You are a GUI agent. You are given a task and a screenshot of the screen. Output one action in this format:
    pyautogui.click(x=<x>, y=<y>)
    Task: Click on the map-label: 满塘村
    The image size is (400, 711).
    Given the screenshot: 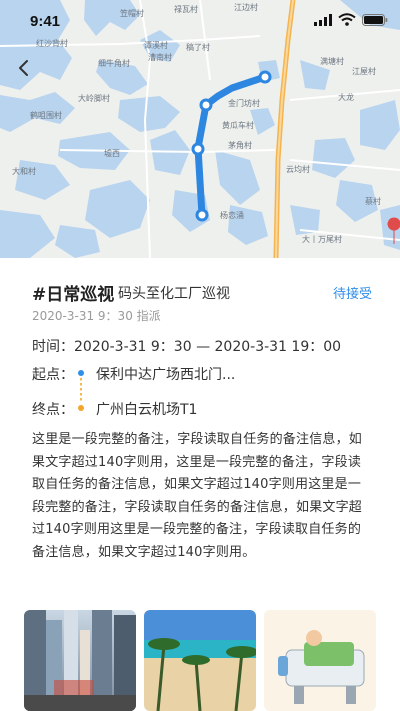 What is the action you would take?
    pyautogui.click(x=332, y=61)
    